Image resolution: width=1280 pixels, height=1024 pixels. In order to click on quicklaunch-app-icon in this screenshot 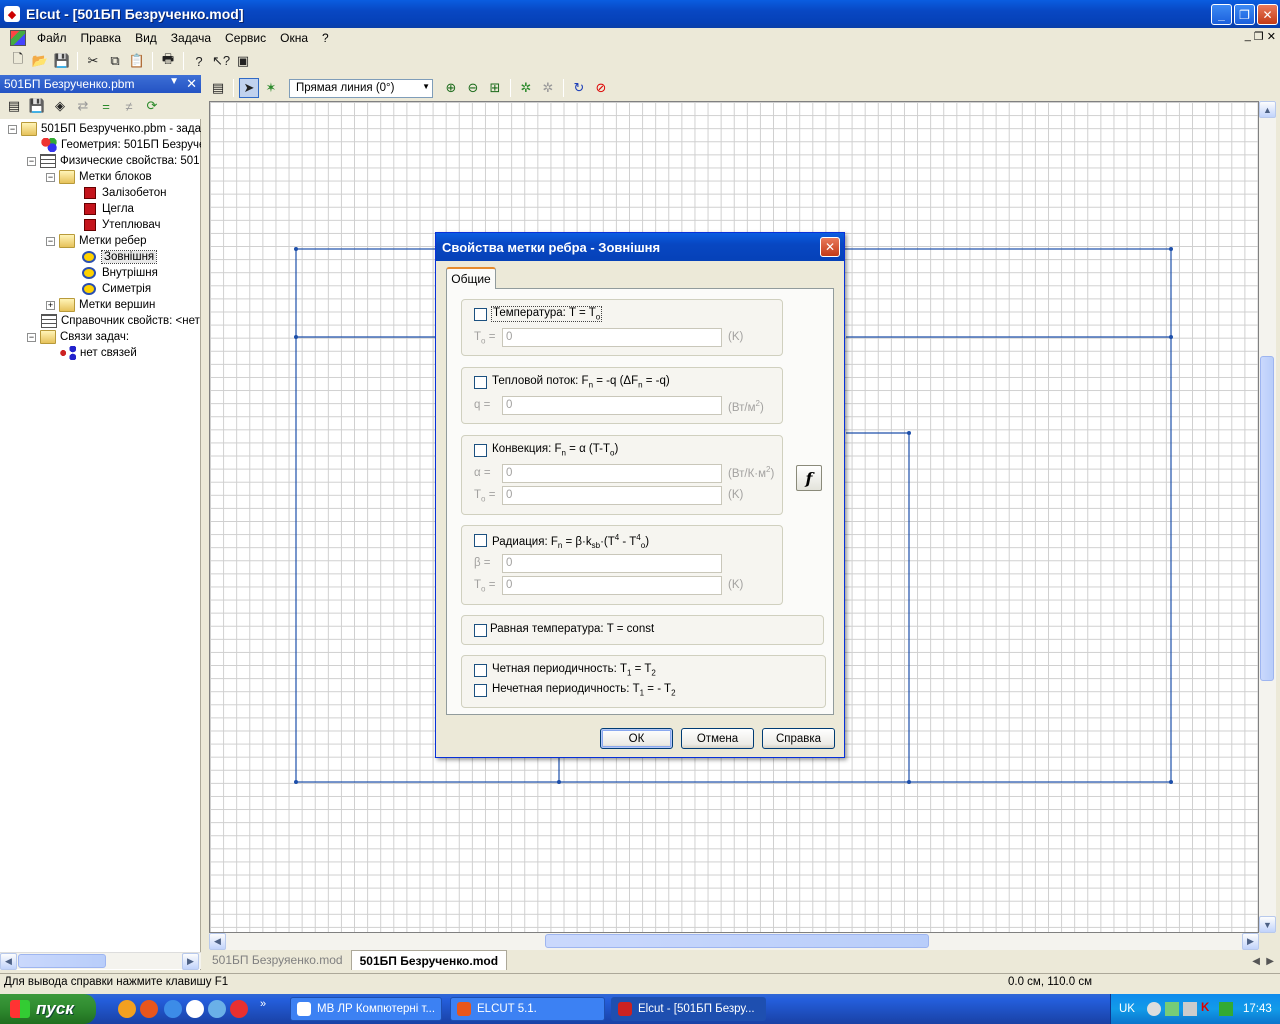, I will do `click(217, 1009)`.